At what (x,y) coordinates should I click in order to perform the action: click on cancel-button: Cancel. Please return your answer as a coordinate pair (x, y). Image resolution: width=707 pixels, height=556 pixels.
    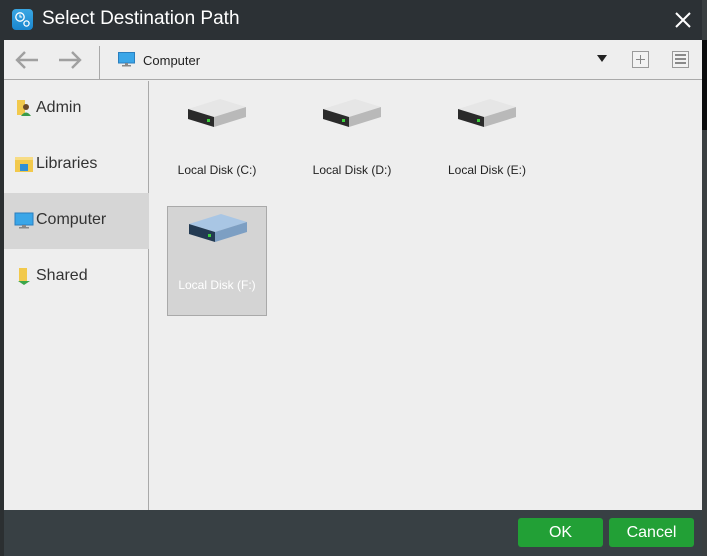
    Looking at the image, I should click on (651, 532).